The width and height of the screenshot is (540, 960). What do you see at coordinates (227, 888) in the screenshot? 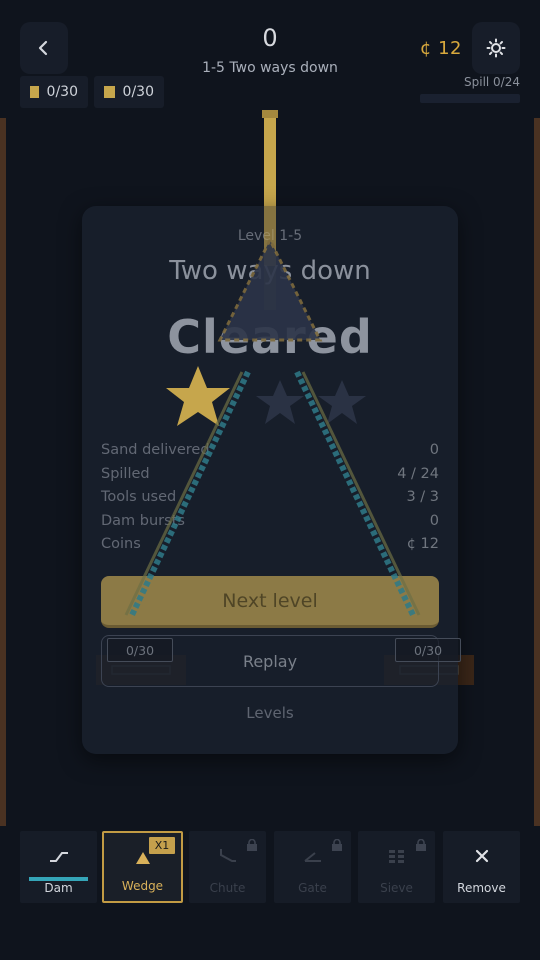
I see `tool-label: Chute` at bounding box center [227, 888].